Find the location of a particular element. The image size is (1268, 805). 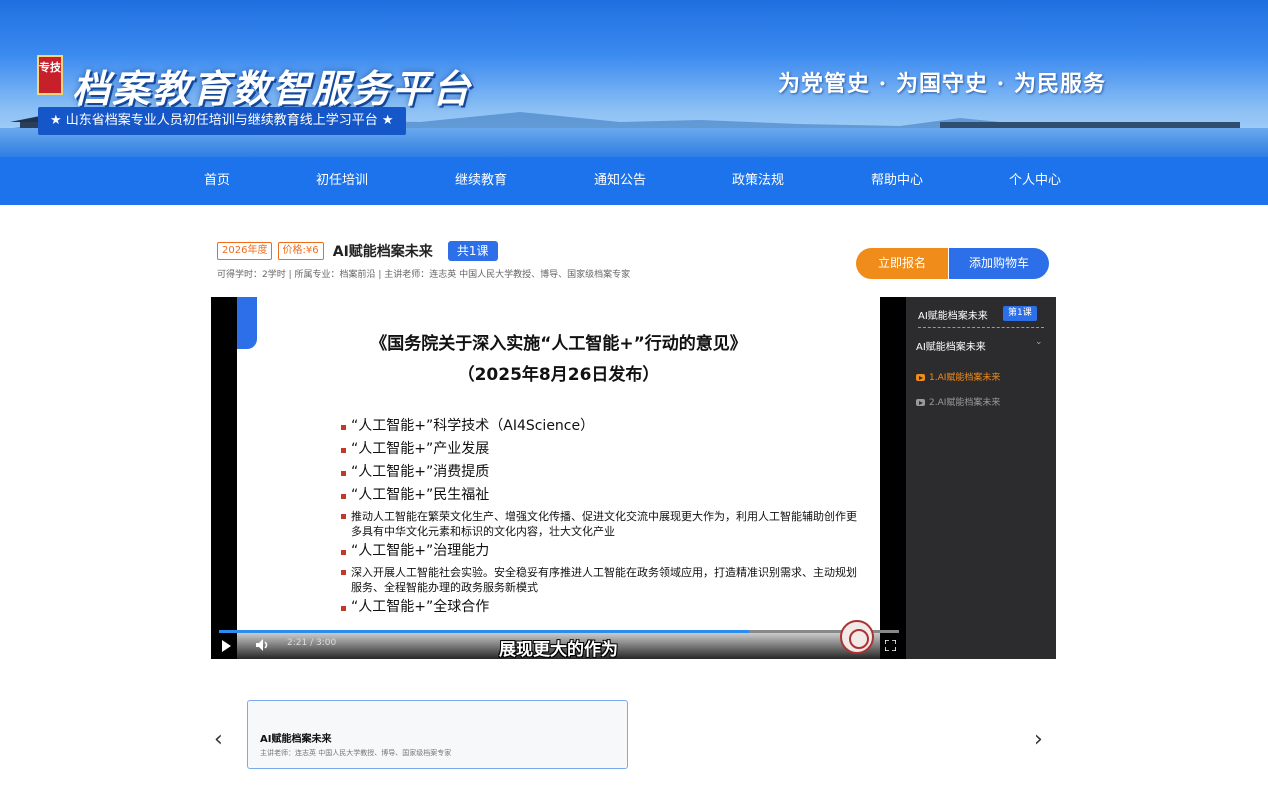

logo-badge: 专技 is located at coordinates (50, 75).